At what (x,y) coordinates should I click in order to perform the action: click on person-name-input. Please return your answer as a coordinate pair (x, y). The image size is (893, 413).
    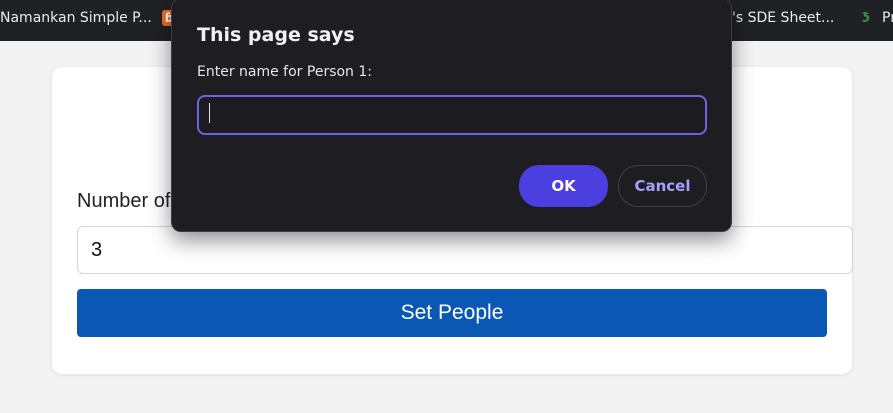
    Looking at the image, I should click on (452, 115).